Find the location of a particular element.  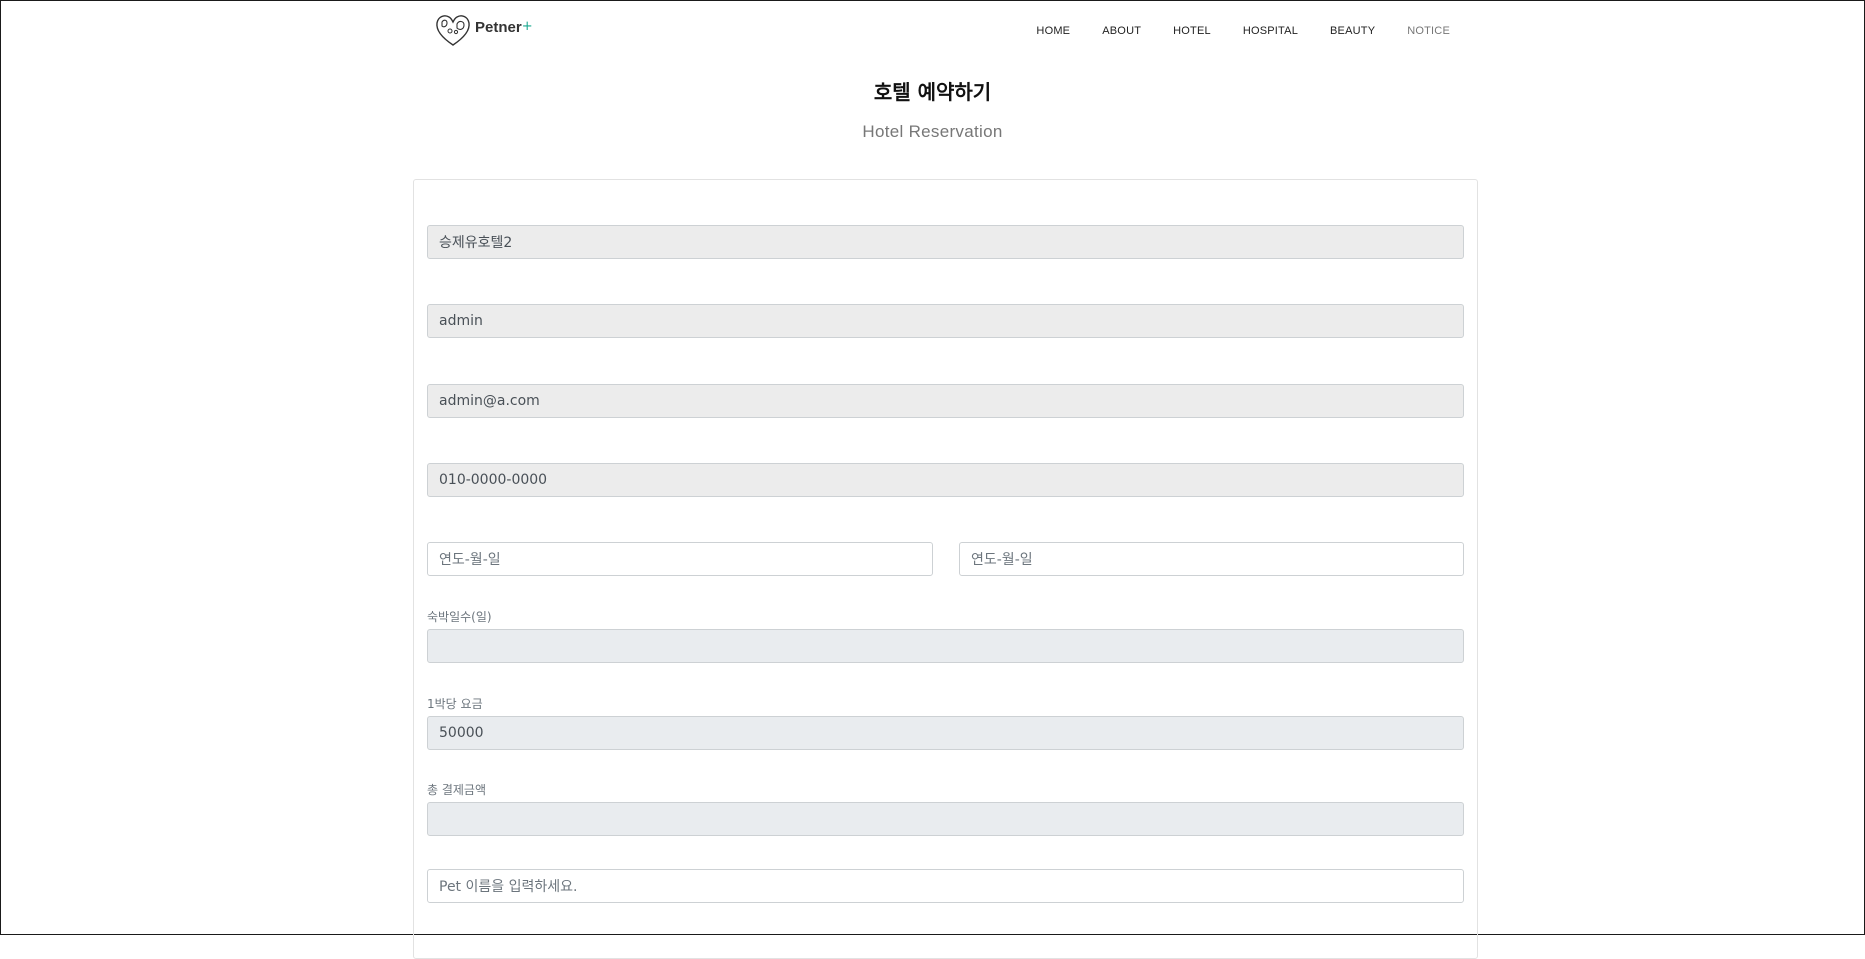

user-id-value: admin is located at coordinates (461, 321).